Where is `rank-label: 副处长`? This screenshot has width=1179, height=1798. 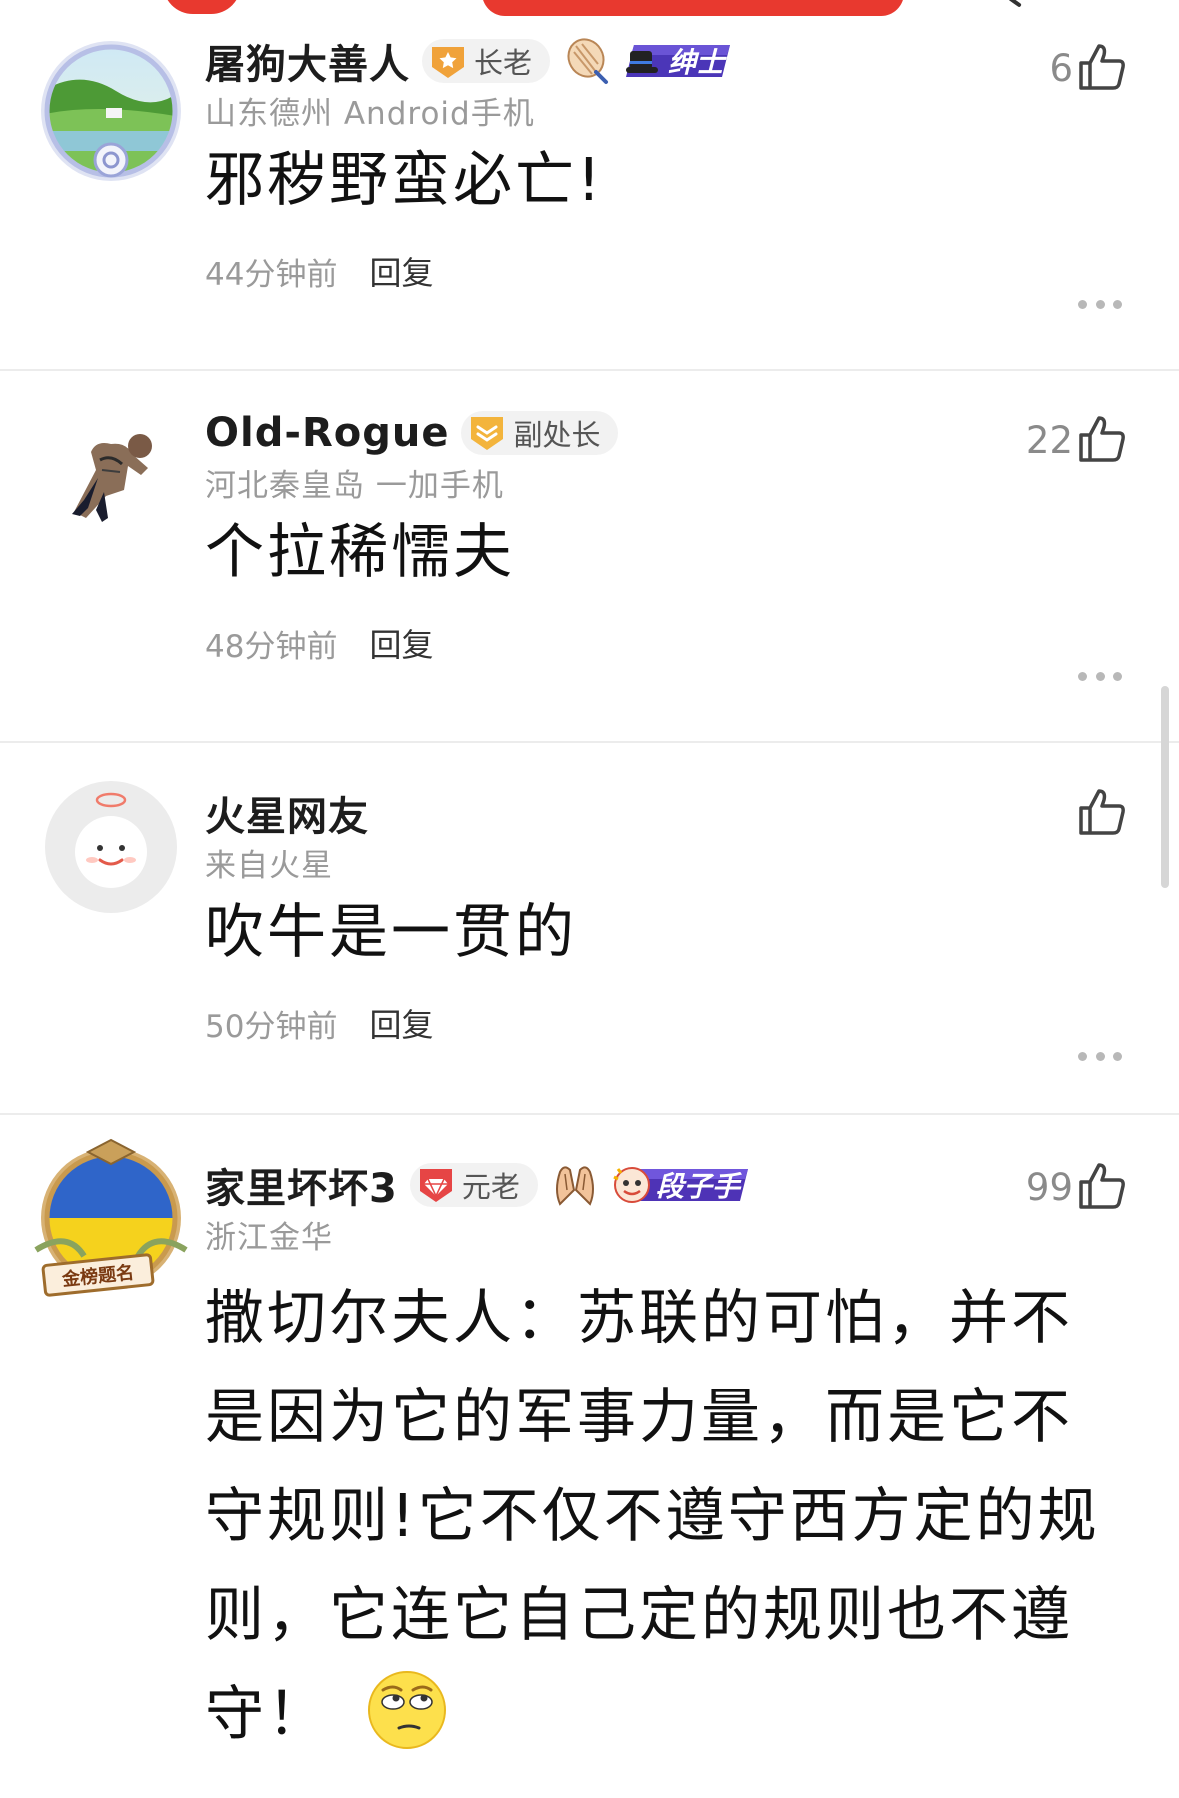
rank-label: 副处长 is located at coordinates (557, 435).